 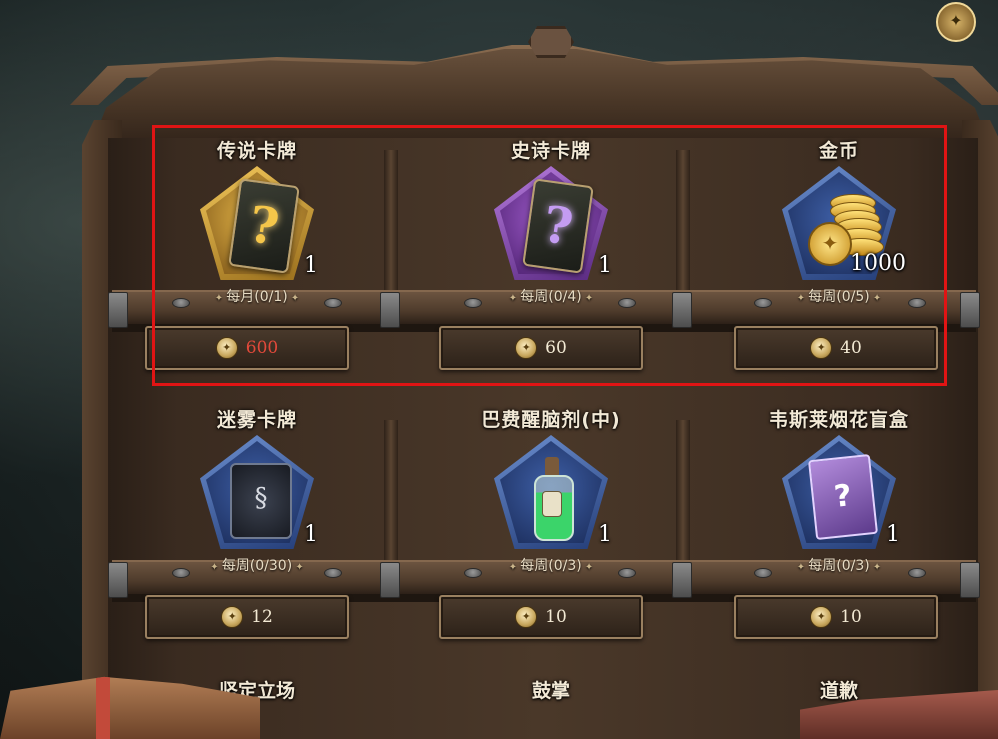 I want to click on price: 60, so click(x=556, y=348).